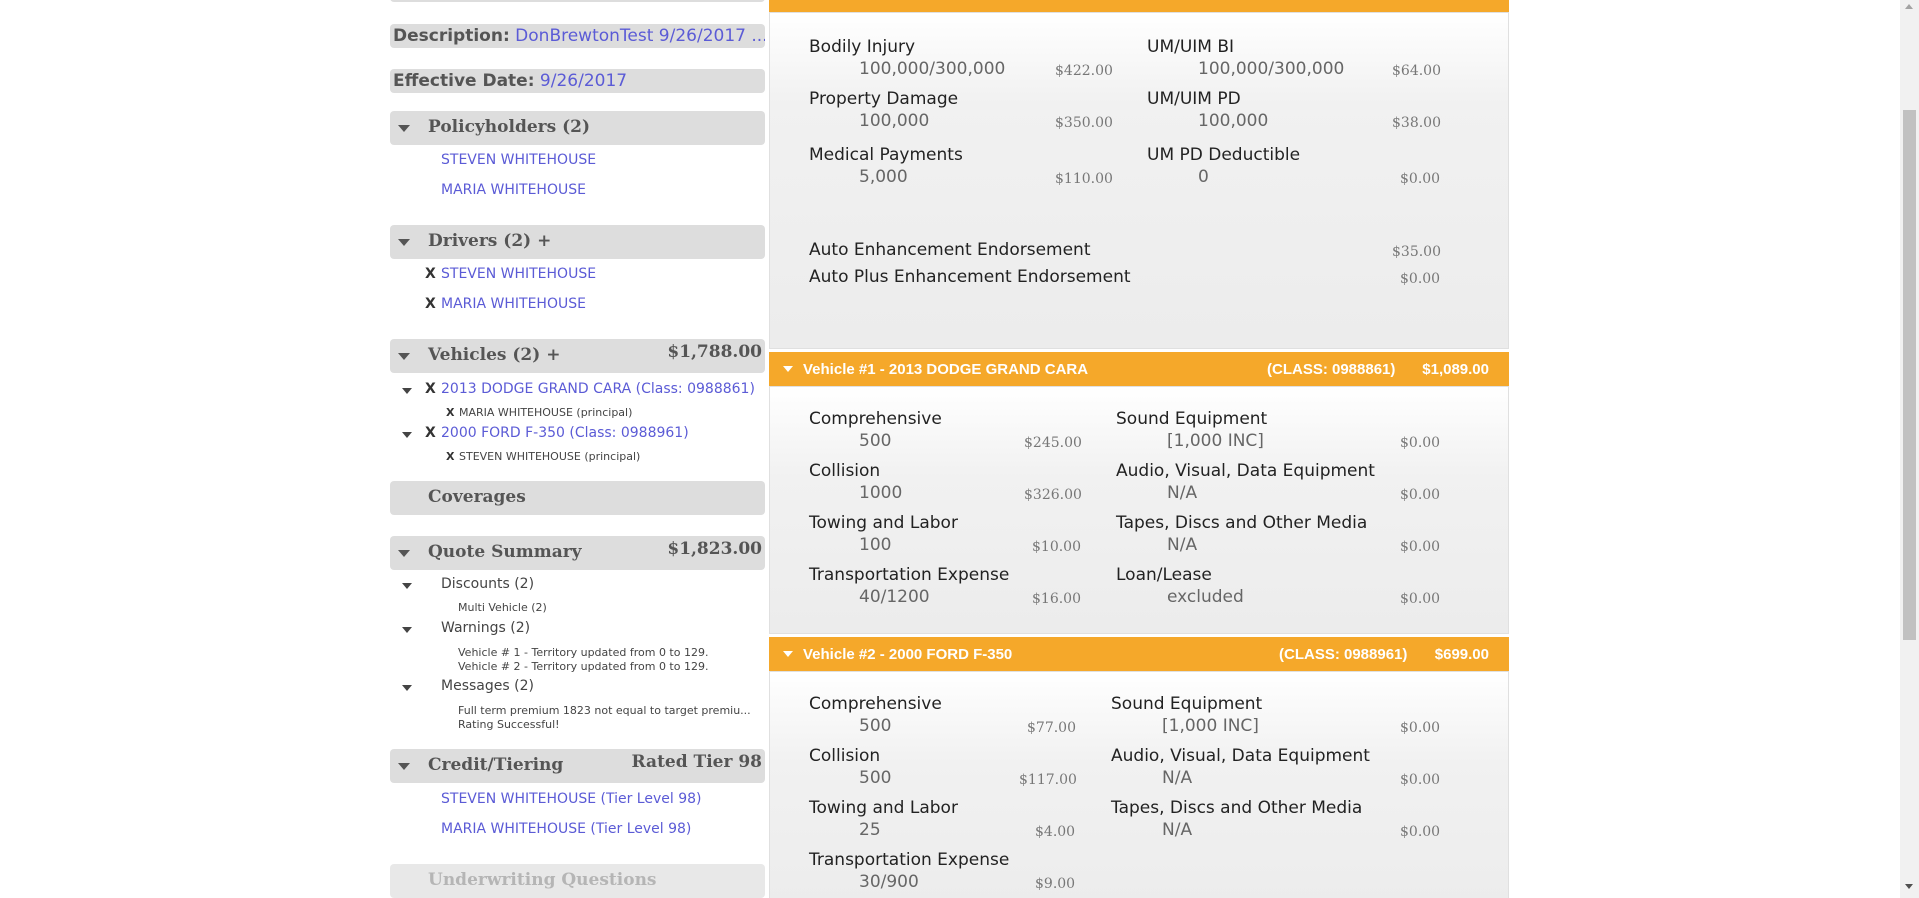 This screenshot has width=1919, height=898. I want to click on coverage-name: Medical Payments, so click(886, 155).